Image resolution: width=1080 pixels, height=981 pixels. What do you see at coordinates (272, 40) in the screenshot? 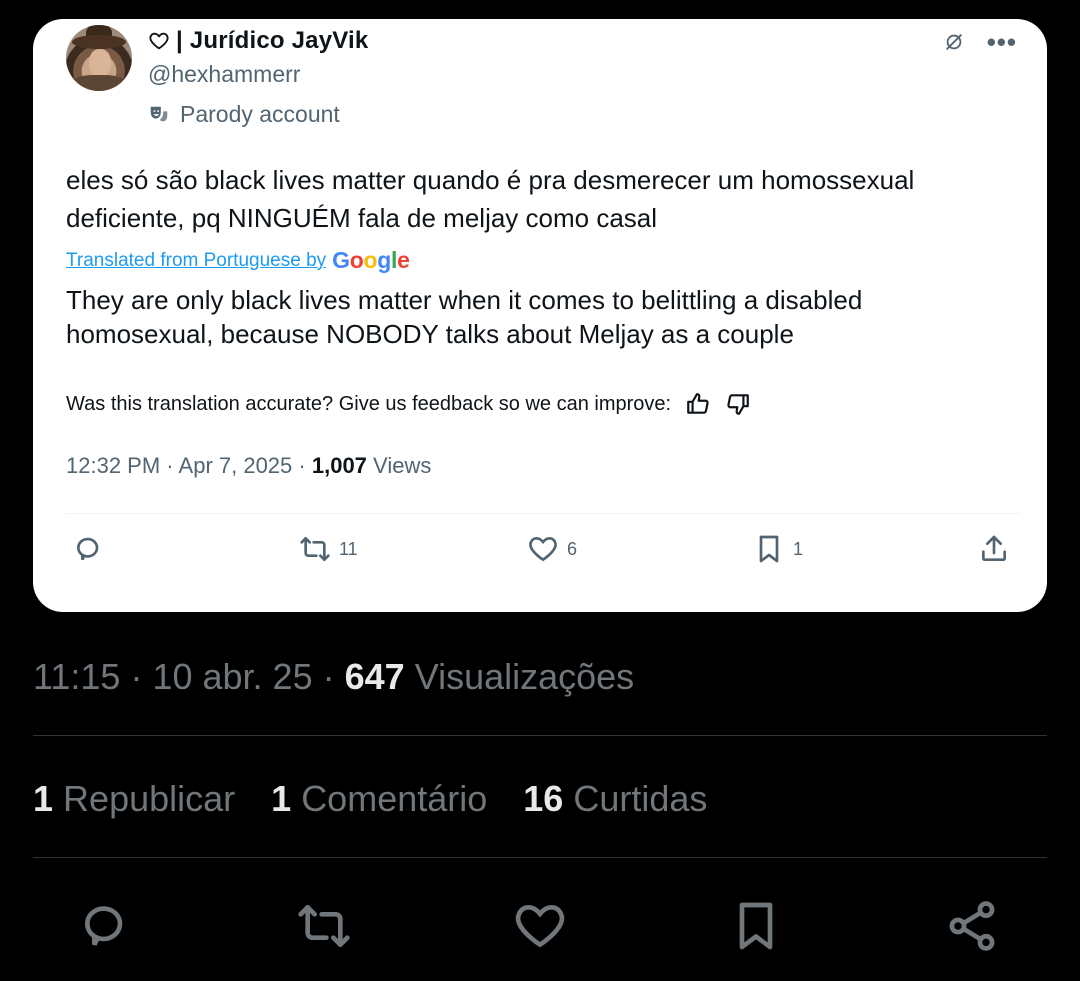
I see `display-name: | Jurídico JayVik` at bounding box center [272, 40].